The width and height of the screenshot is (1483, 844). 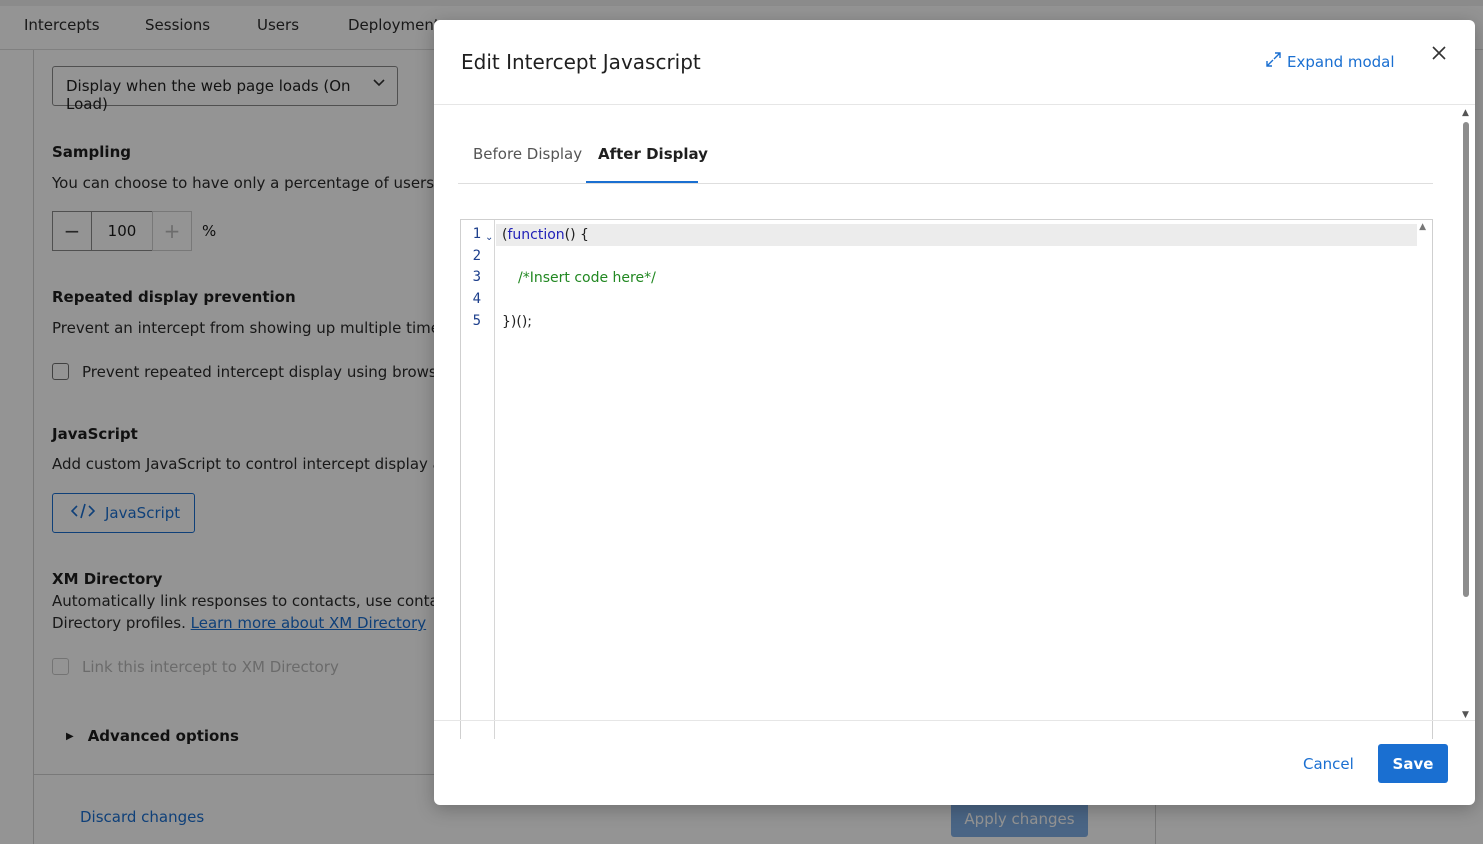 I want to click on expand-modal-button: Expand modal, so click(x=1330, y=61).